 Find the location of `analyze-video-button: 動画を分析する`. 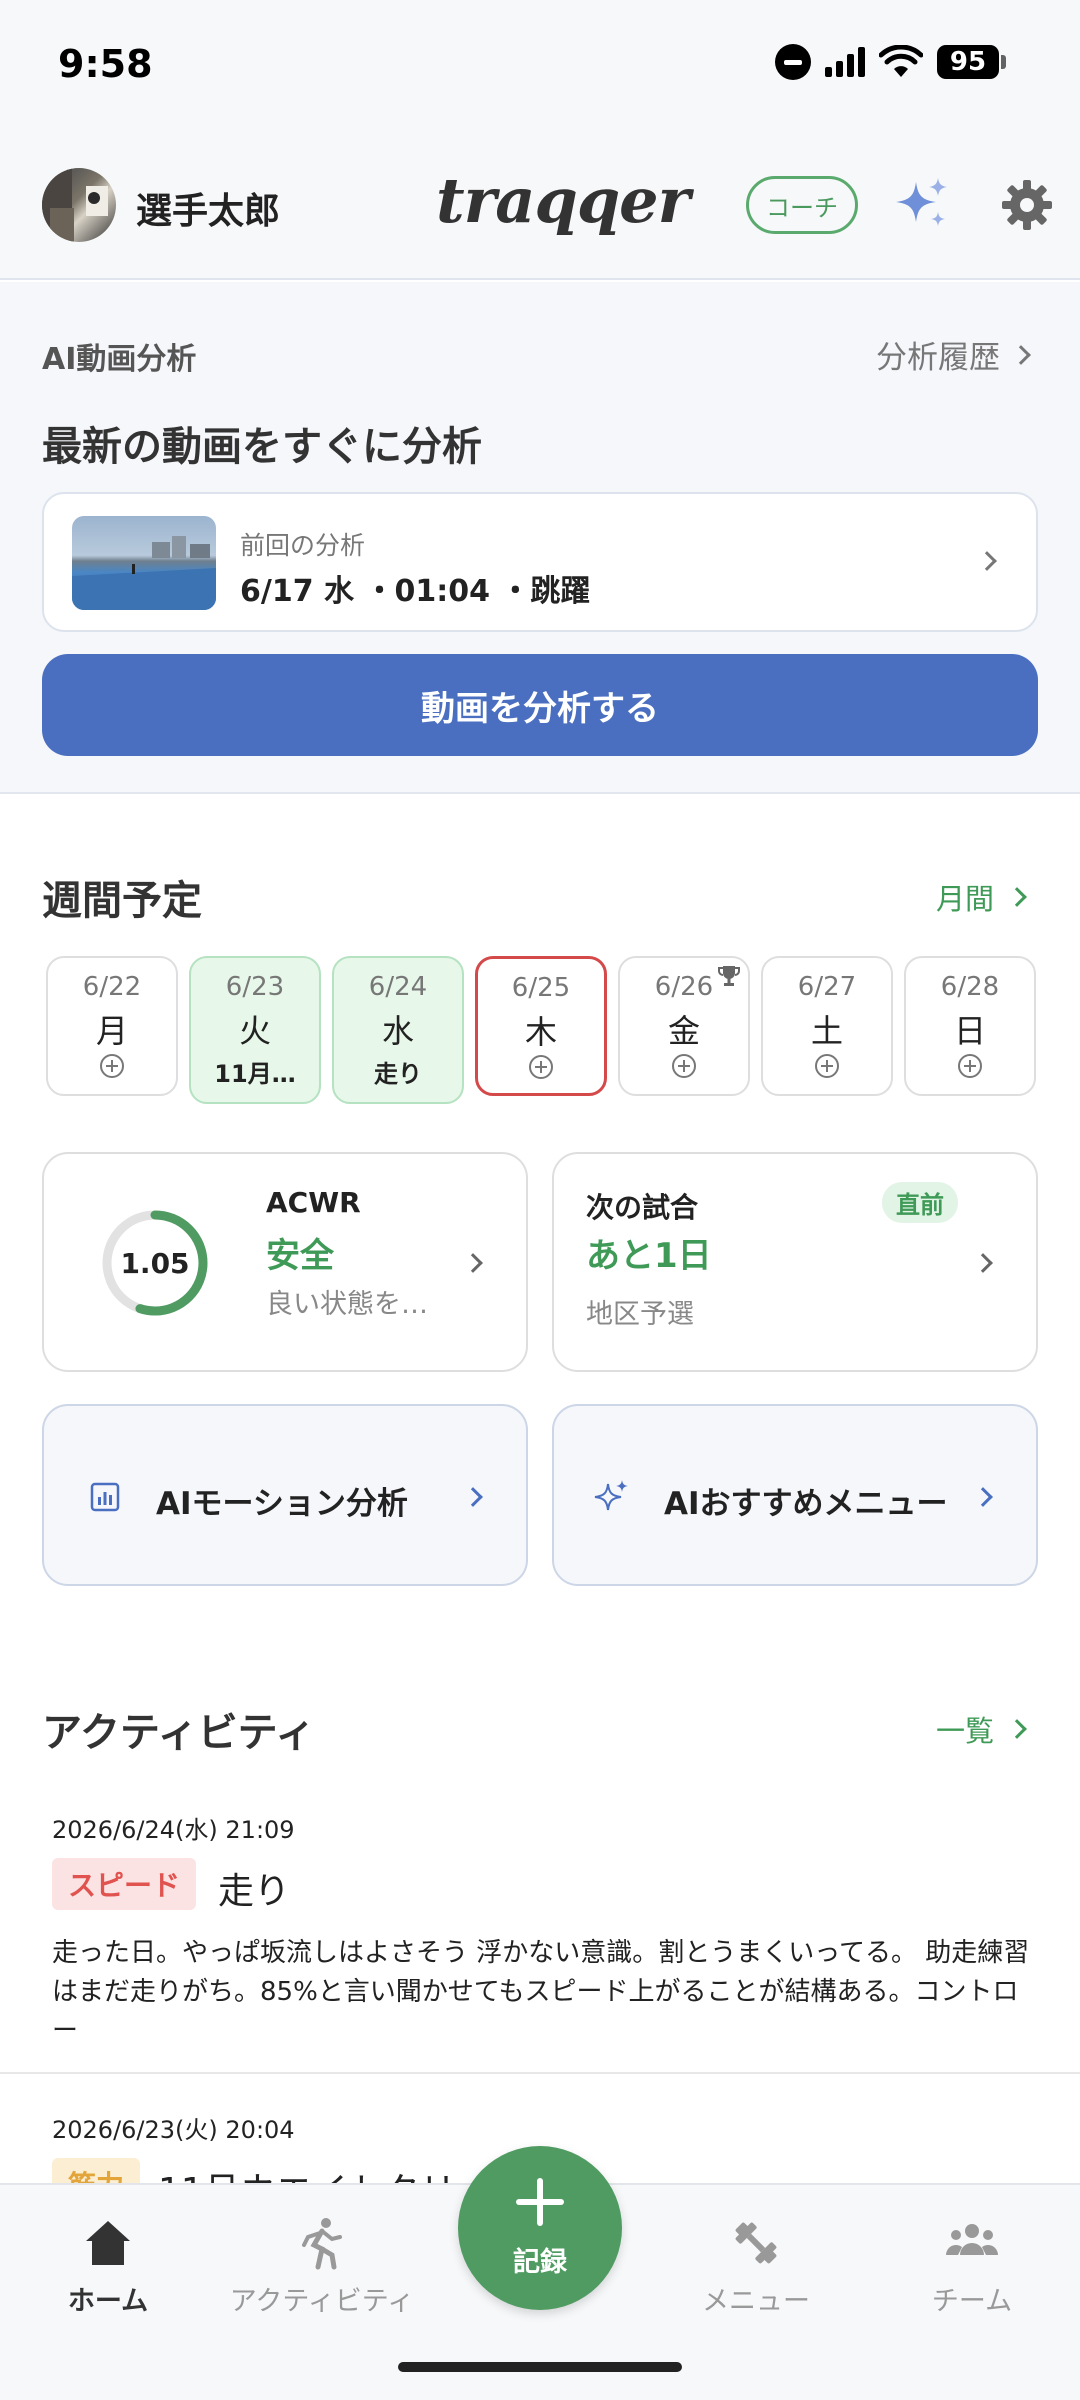

analyze-video-button: 動画を分析する is located at coordinates (540, 705).